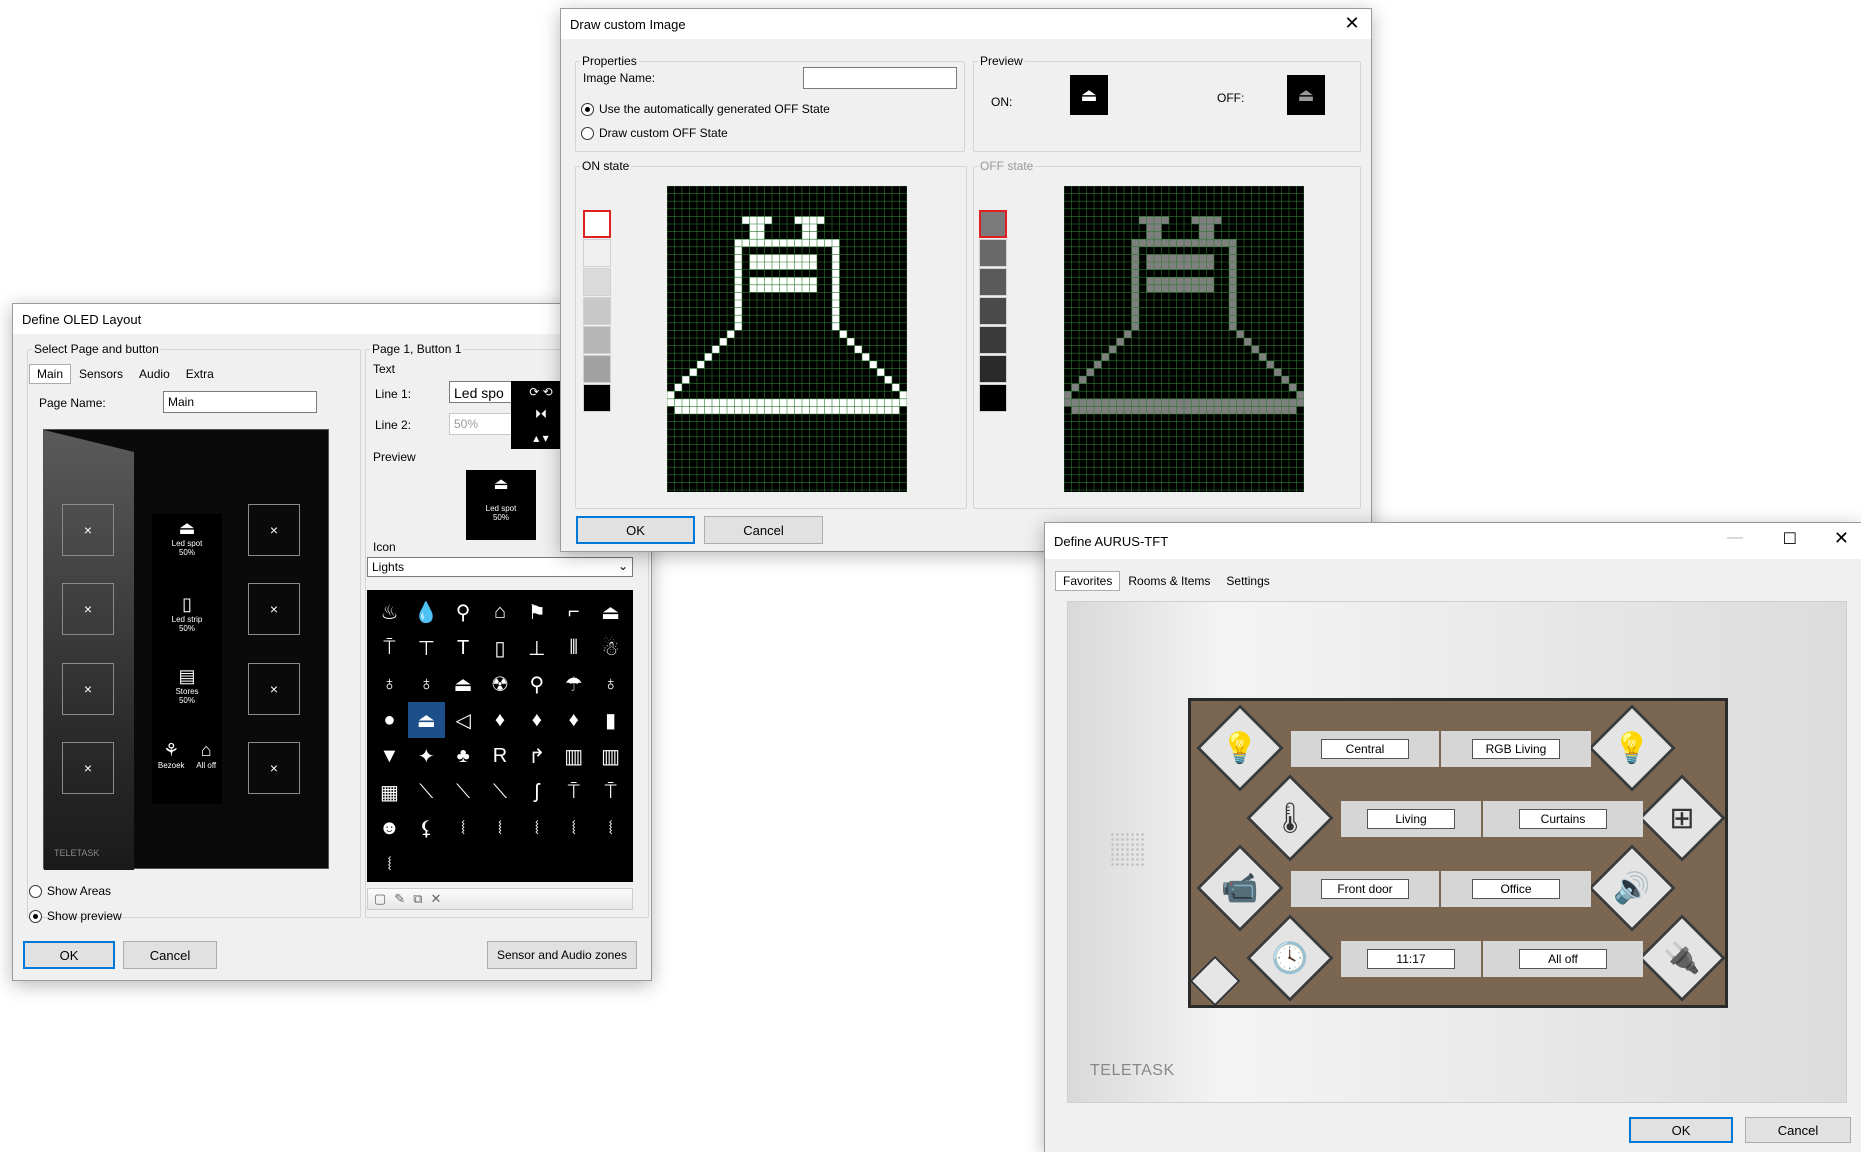  Describe the element at coordinates (1088, 581) in the screenshot. I see `tab-favorites: Favorites` at that location.